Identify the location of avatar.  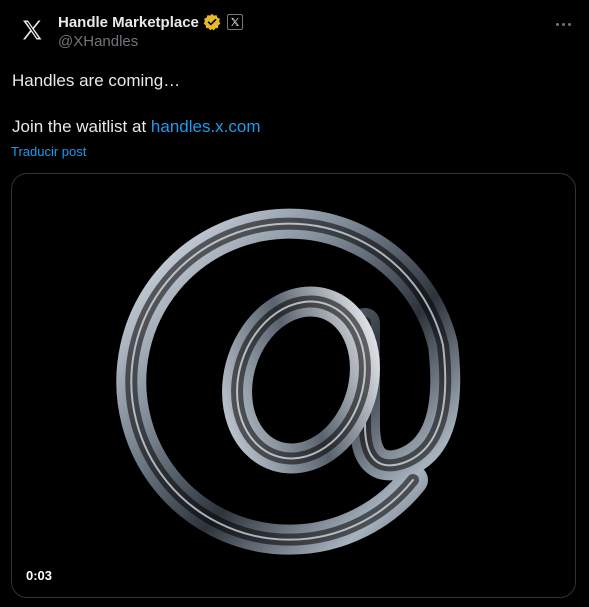
(32, 30).